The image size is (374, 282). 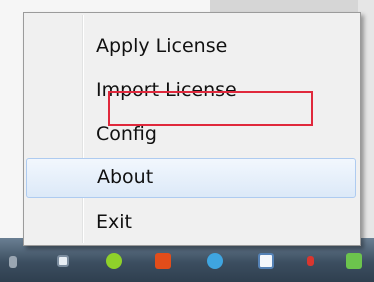 I want to click on annotation-highlight-box, so click(x=210, y=108).